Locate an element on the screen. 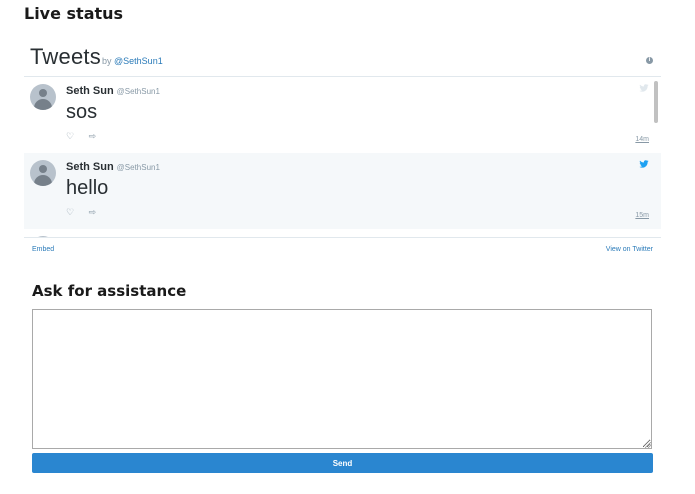  tweet-timestamp: 15m is located at coordinates (642, 215).